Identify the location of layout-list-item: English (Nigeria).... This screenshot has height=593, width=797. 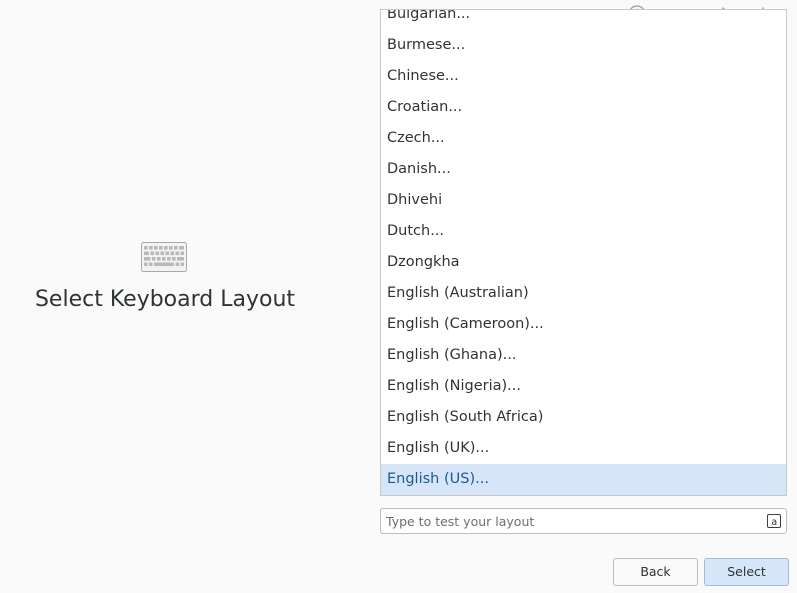
(583, 386).